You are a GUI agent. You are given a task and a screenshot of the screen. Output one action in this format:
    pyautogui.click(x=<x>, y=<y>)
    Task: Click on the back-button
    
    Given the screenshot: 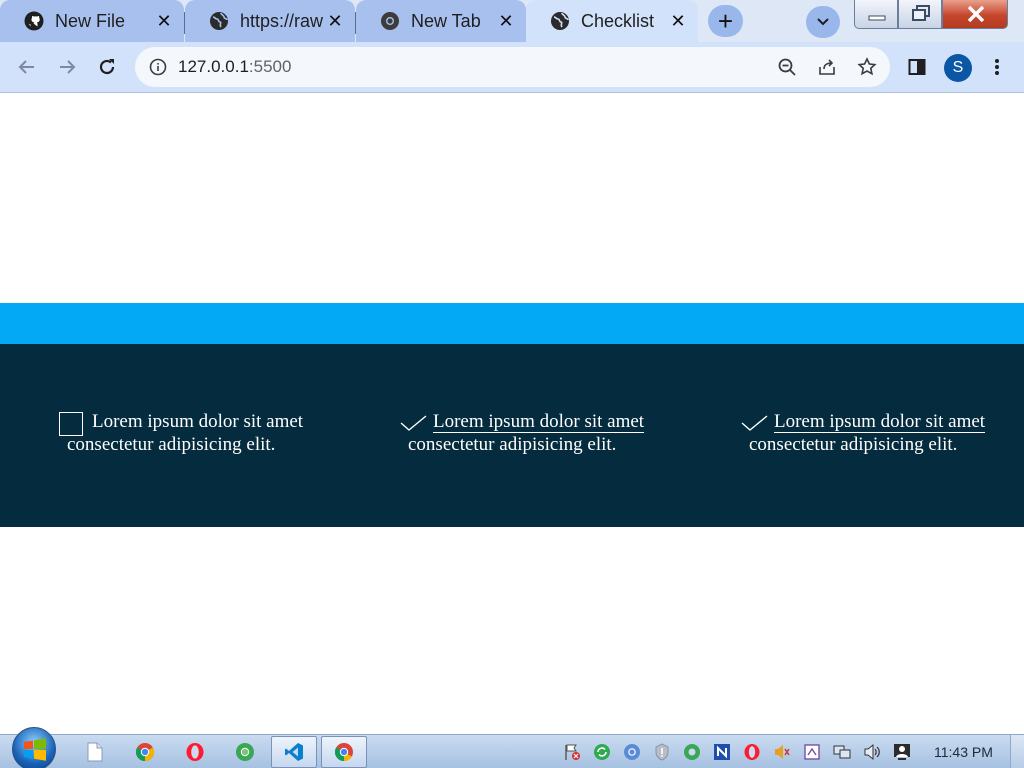 What is the action you would take?
    pyautogui.click(x=27, y=67)
    